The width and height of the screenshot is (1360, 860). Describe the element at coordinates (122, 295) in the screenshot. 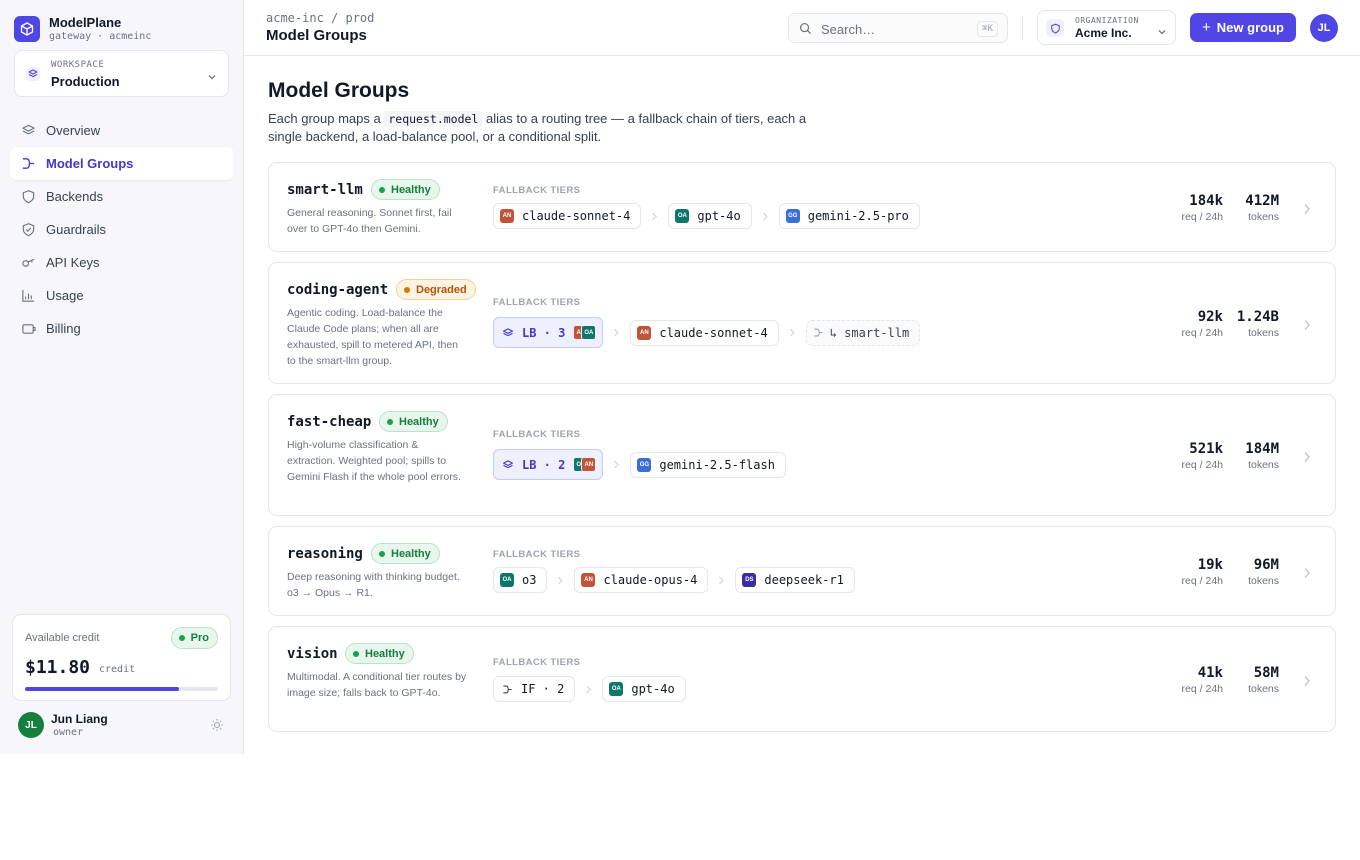

I see `sidebar-item-usage: Usage` at that location.